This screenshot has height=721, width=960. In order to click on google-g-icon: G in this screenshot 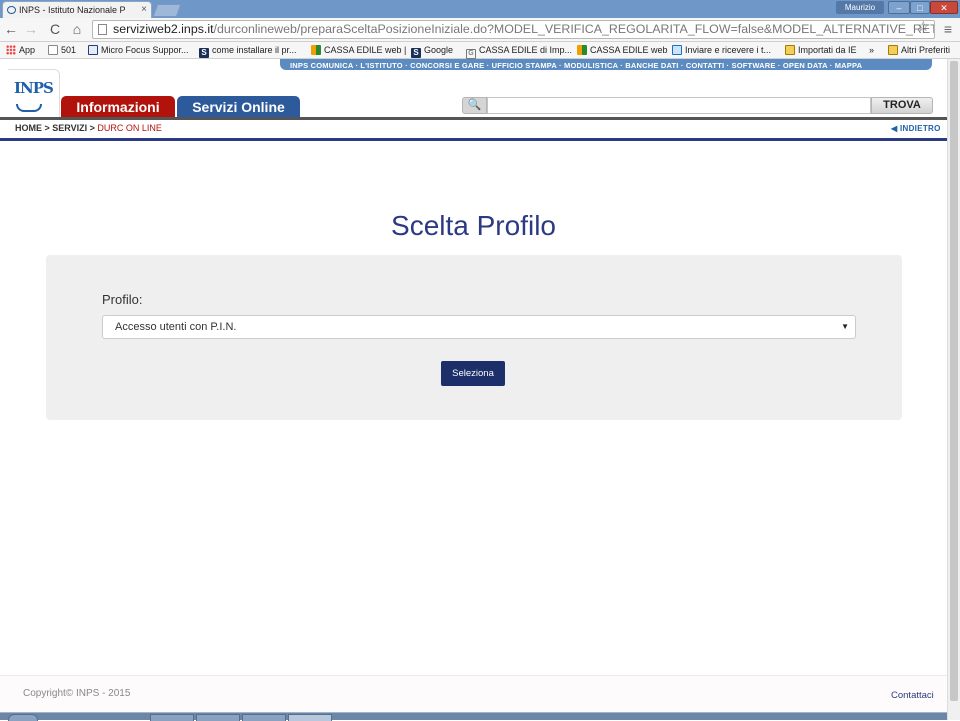, I will do `click(471, 54)`.